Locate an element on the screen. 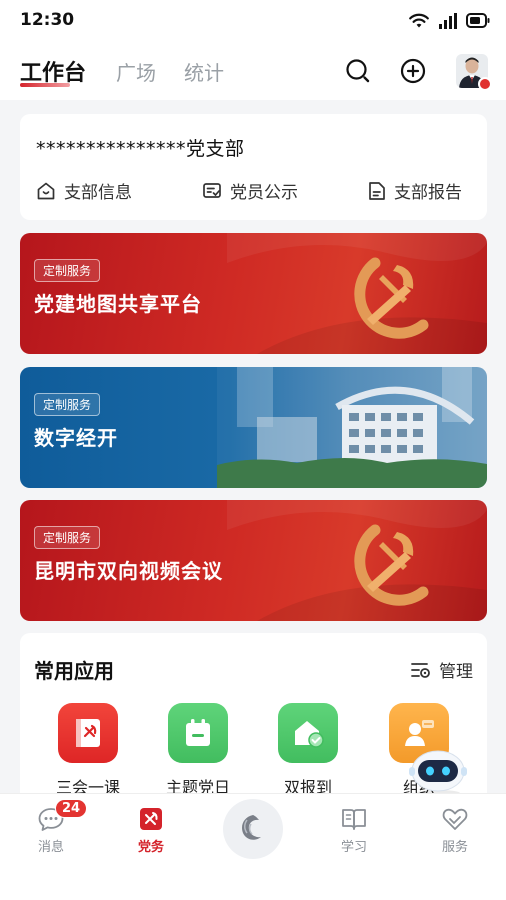 This screenshot has height=900, width=506. search-button is located at coordinates (358, 71).